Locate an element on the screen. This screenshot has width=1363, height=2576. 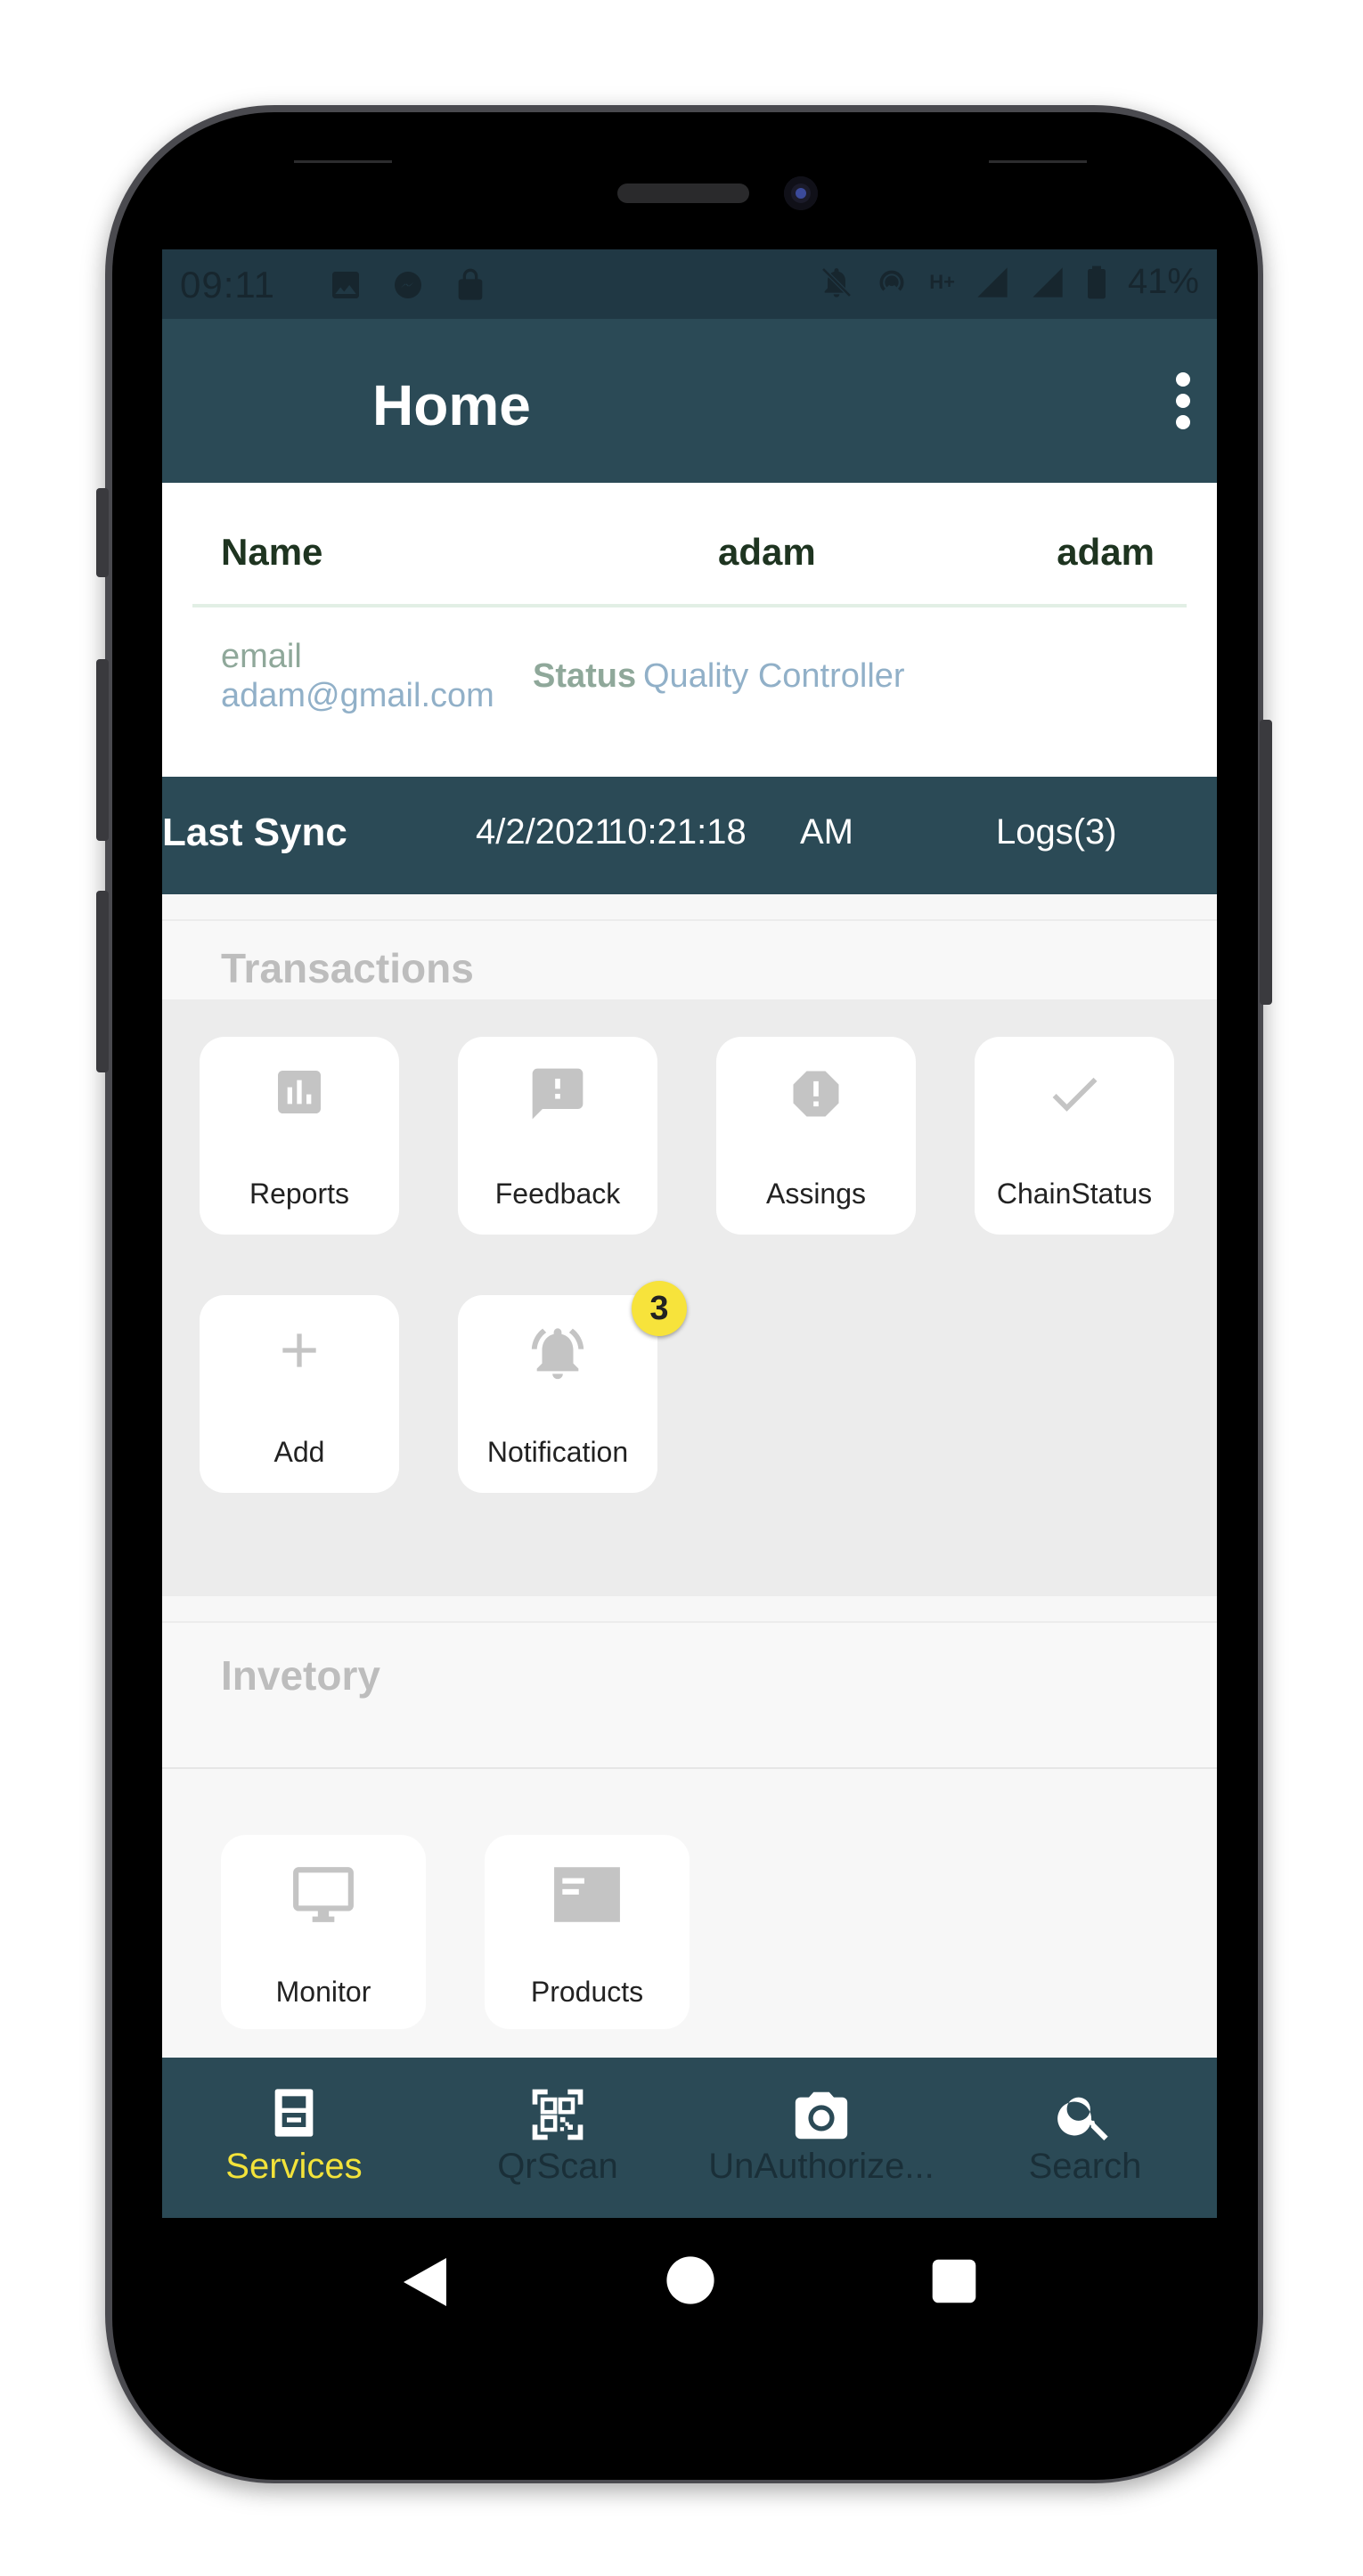
side-button is located at coordinates (102, 532).